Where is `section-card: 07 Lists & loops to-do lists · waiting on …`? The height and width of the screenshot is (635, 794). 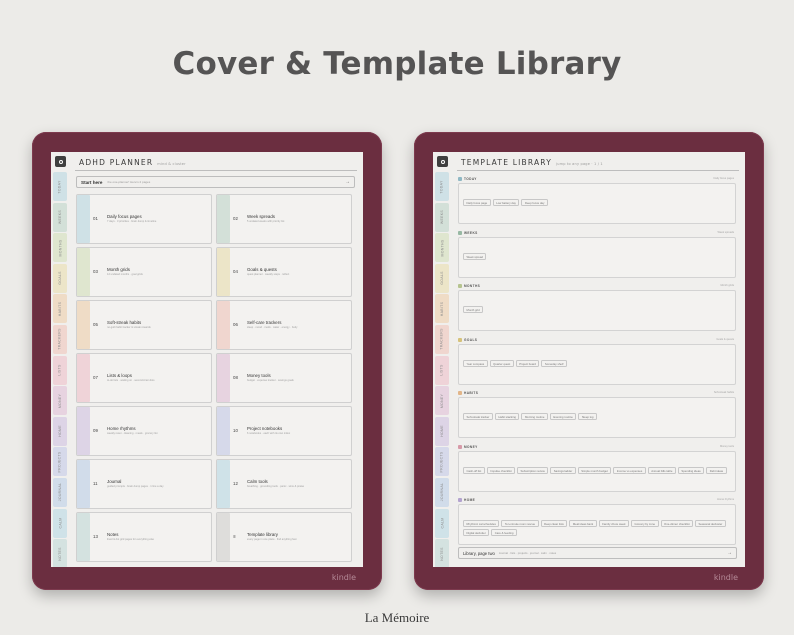
section-card: 07 Lists & loops to-do lists · waiting on … is located at coordinates (144, 378).